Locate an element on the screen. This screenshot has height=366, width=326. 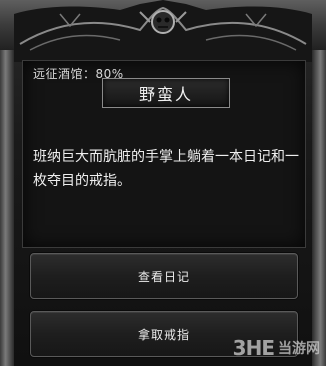
choice-label: 拿取戒指 is located at coordinates (163, 334).